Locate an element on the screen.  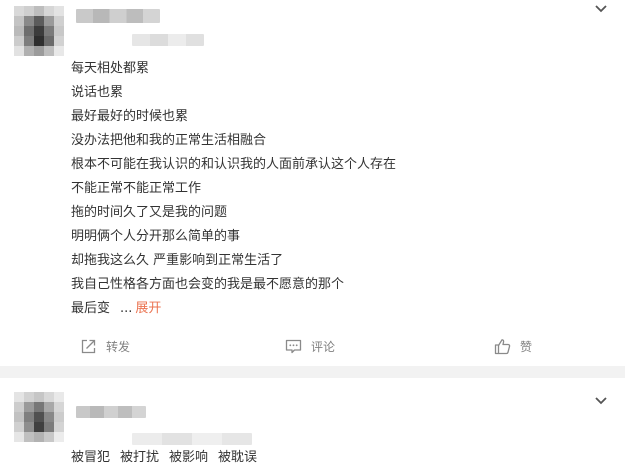
post-line: 拖的时间久了又是我的问题 is located at coordinates (149, 212).